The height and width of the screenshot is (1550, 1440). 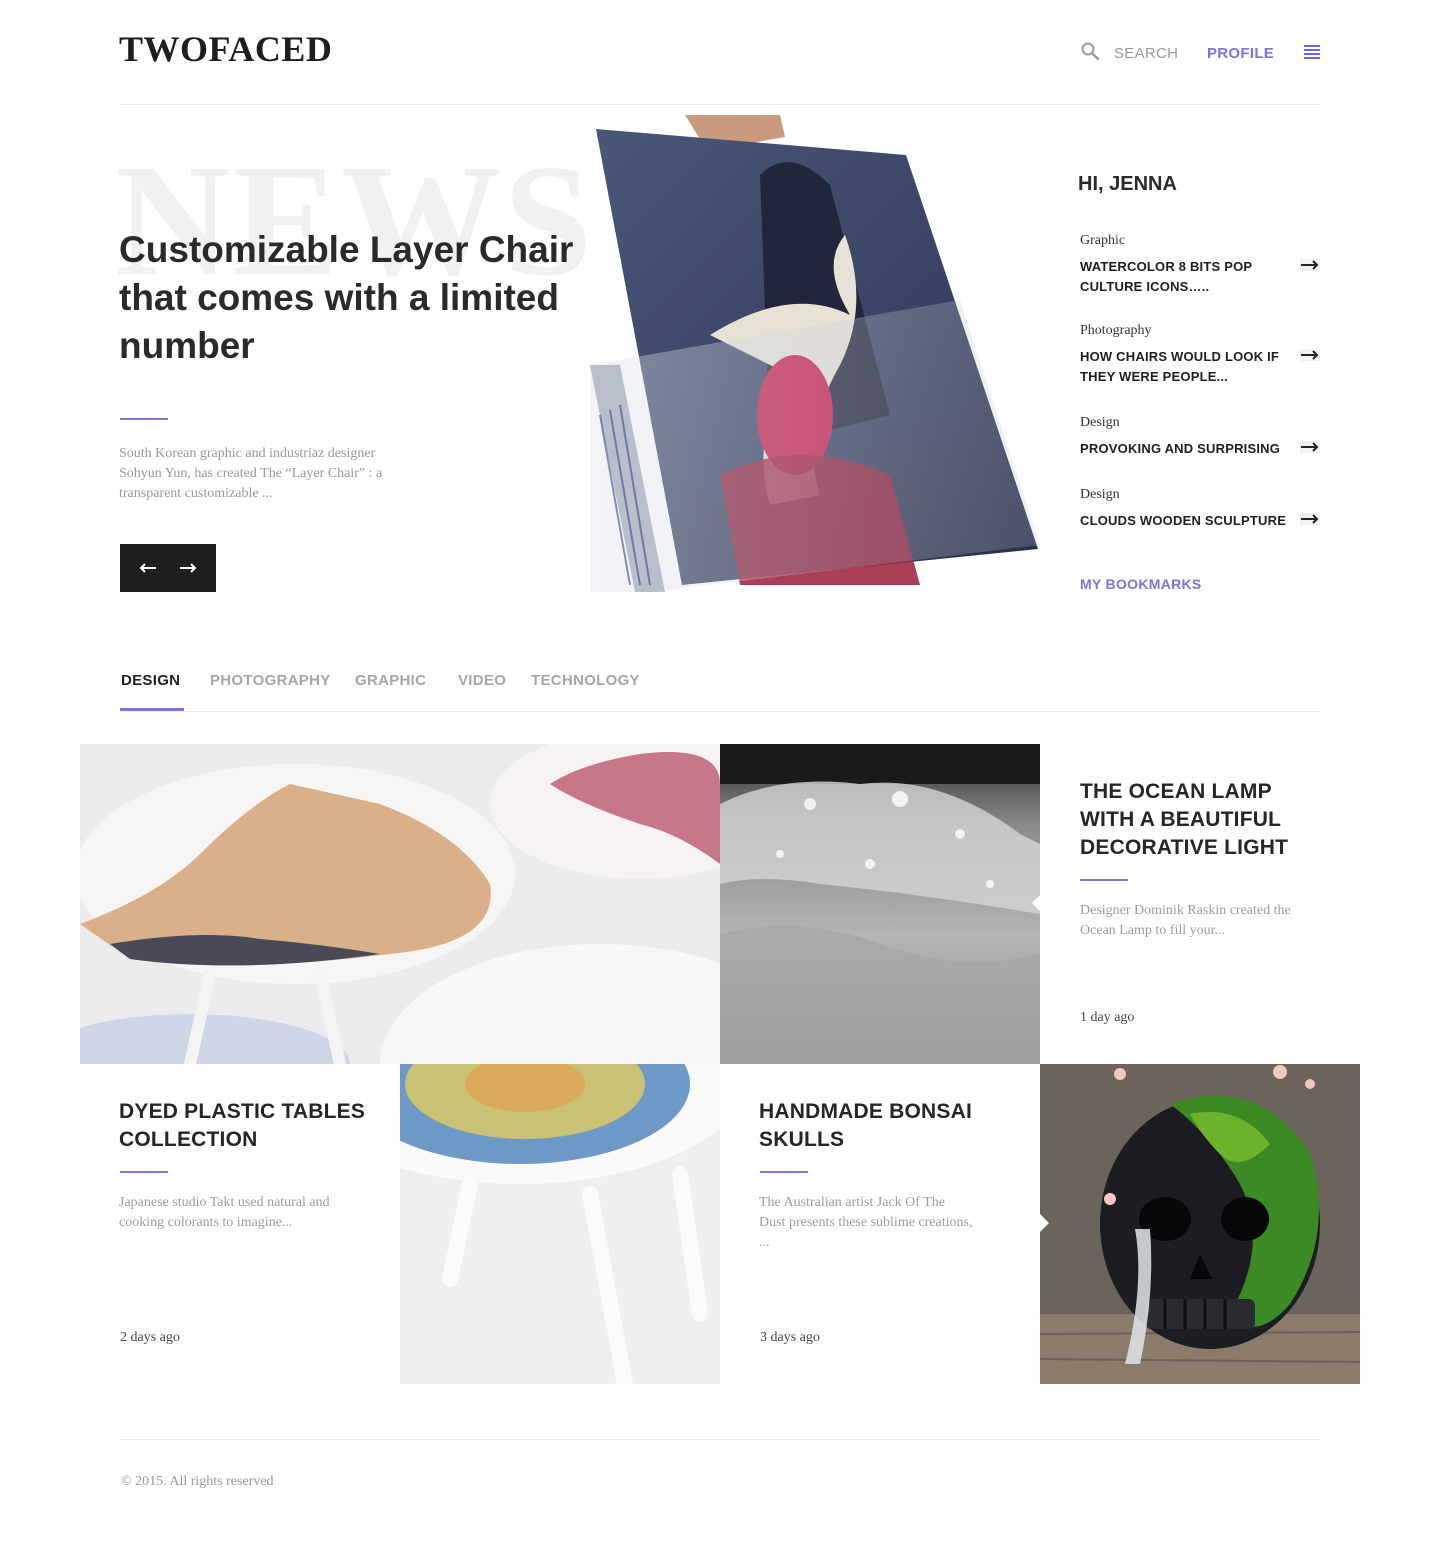 What do you see at coordinates (1146, 53) in the screenshot?
I see `search-button: SEARCH` at bounding box center [1146, 53].